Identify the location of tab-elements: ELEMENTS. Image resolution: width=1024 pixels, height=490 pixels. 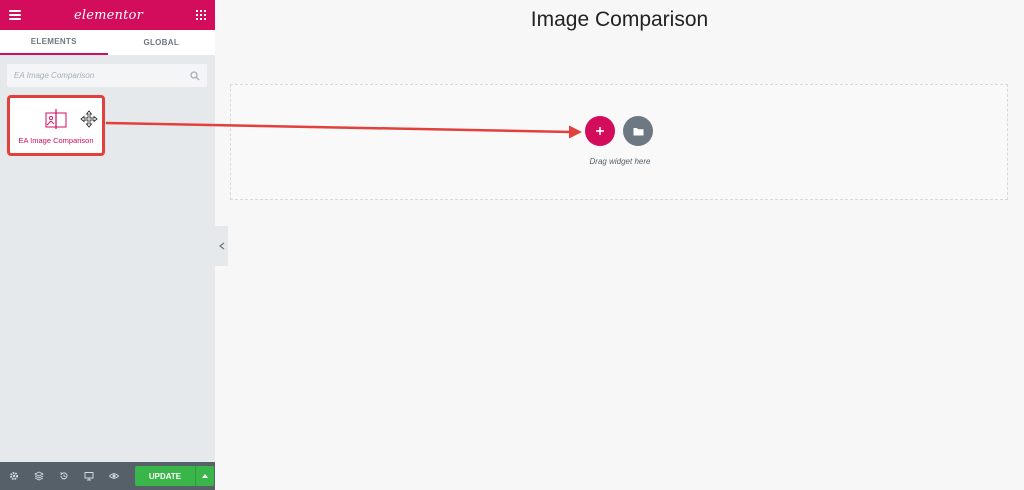
(54, 42).